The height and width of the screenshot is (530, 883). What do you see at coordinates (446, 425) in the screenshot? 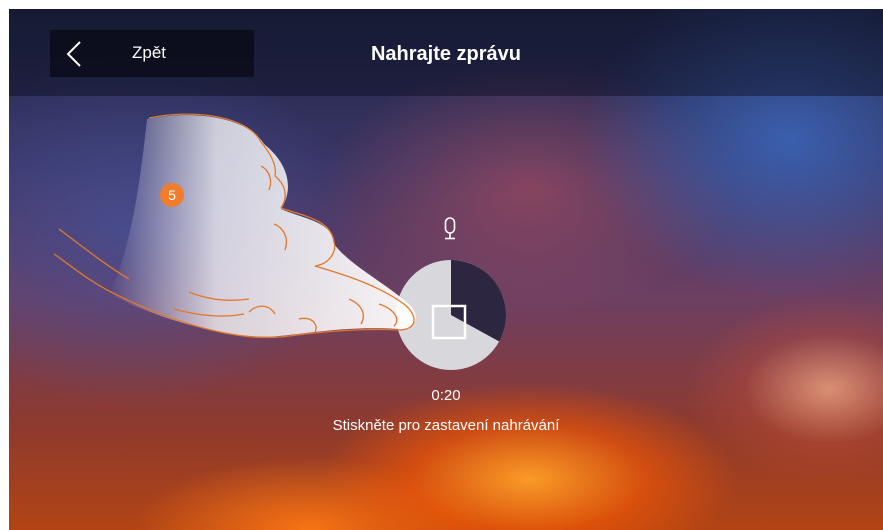
I see `stop-recording-hint: Stiskněte pro zastavení nahrávání` at bounding box center [446, 425].